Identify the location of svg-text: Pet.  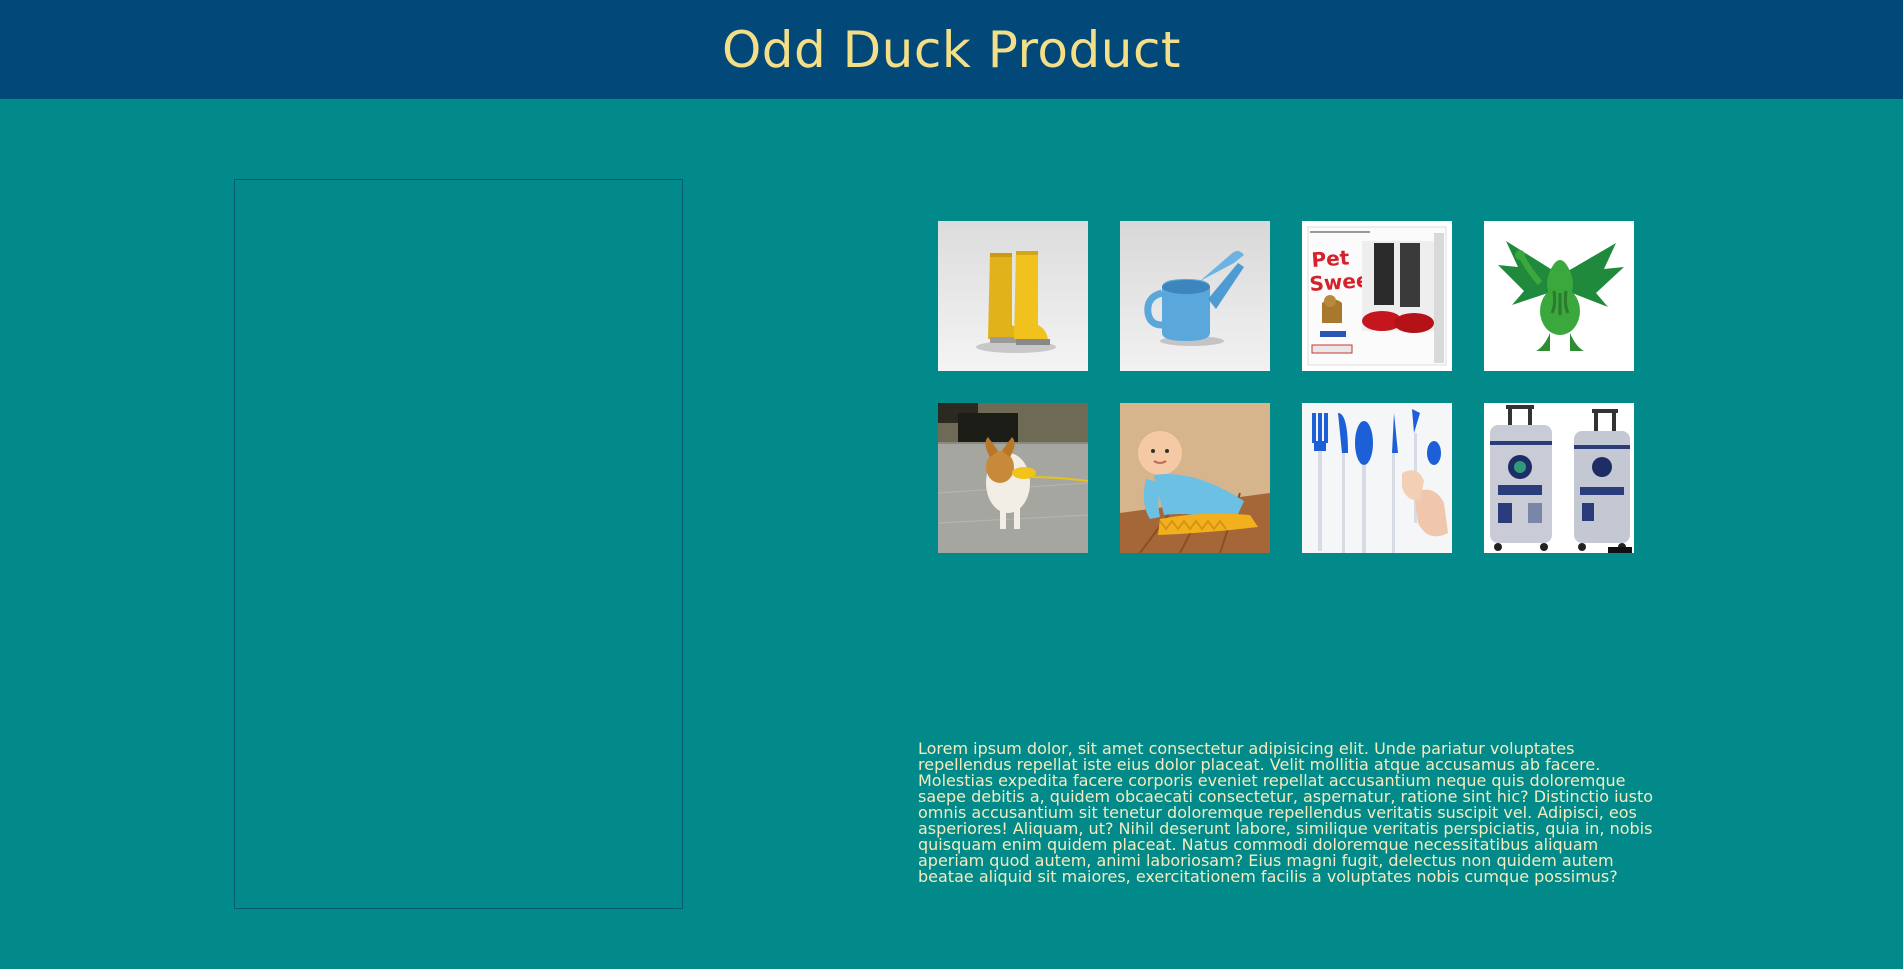
(1331, 258).